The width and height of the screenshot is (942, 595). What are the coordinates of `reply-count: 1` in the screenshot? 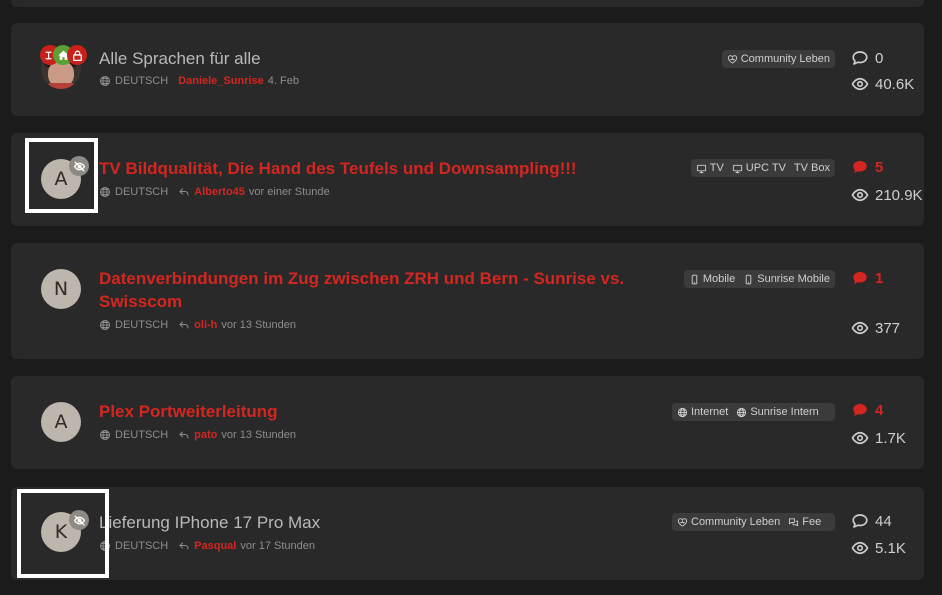 It's located at (867, 278).